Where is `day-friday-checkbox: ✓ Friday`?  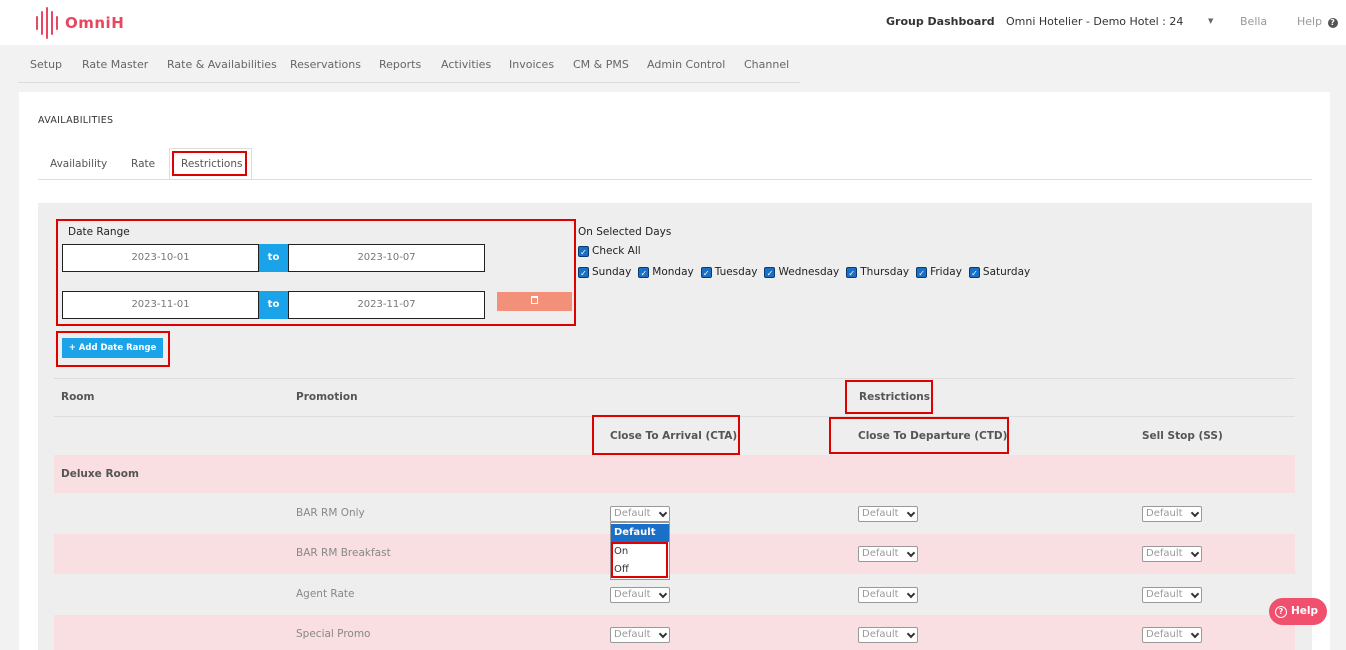 day-friday-checkbox: ✓ Friday is located at coordinates (939, 272).